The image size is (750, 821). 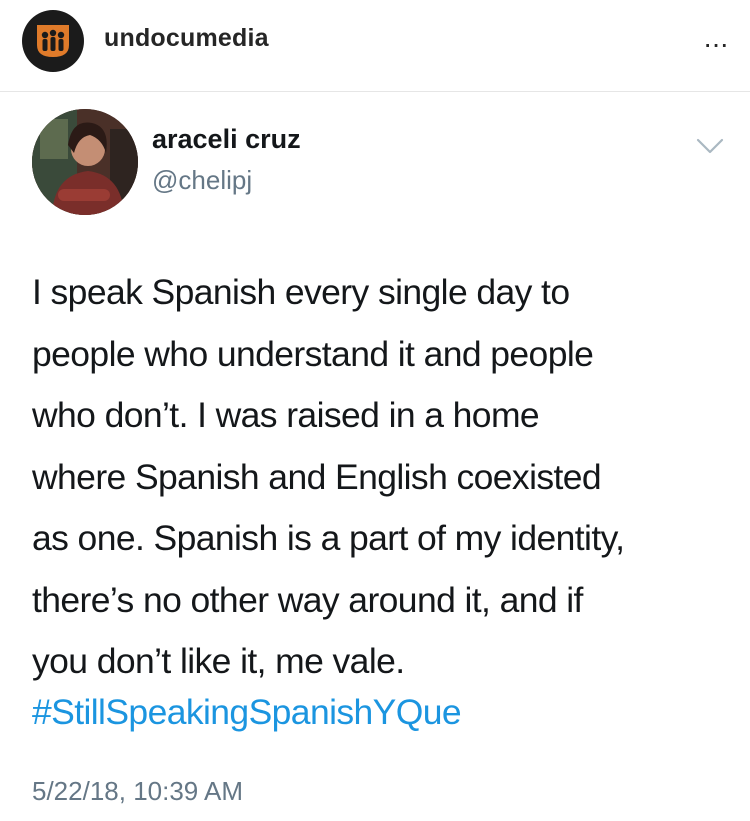 I want to click on tweet-author-handle: @chelipj, so click(x=202, y=180).